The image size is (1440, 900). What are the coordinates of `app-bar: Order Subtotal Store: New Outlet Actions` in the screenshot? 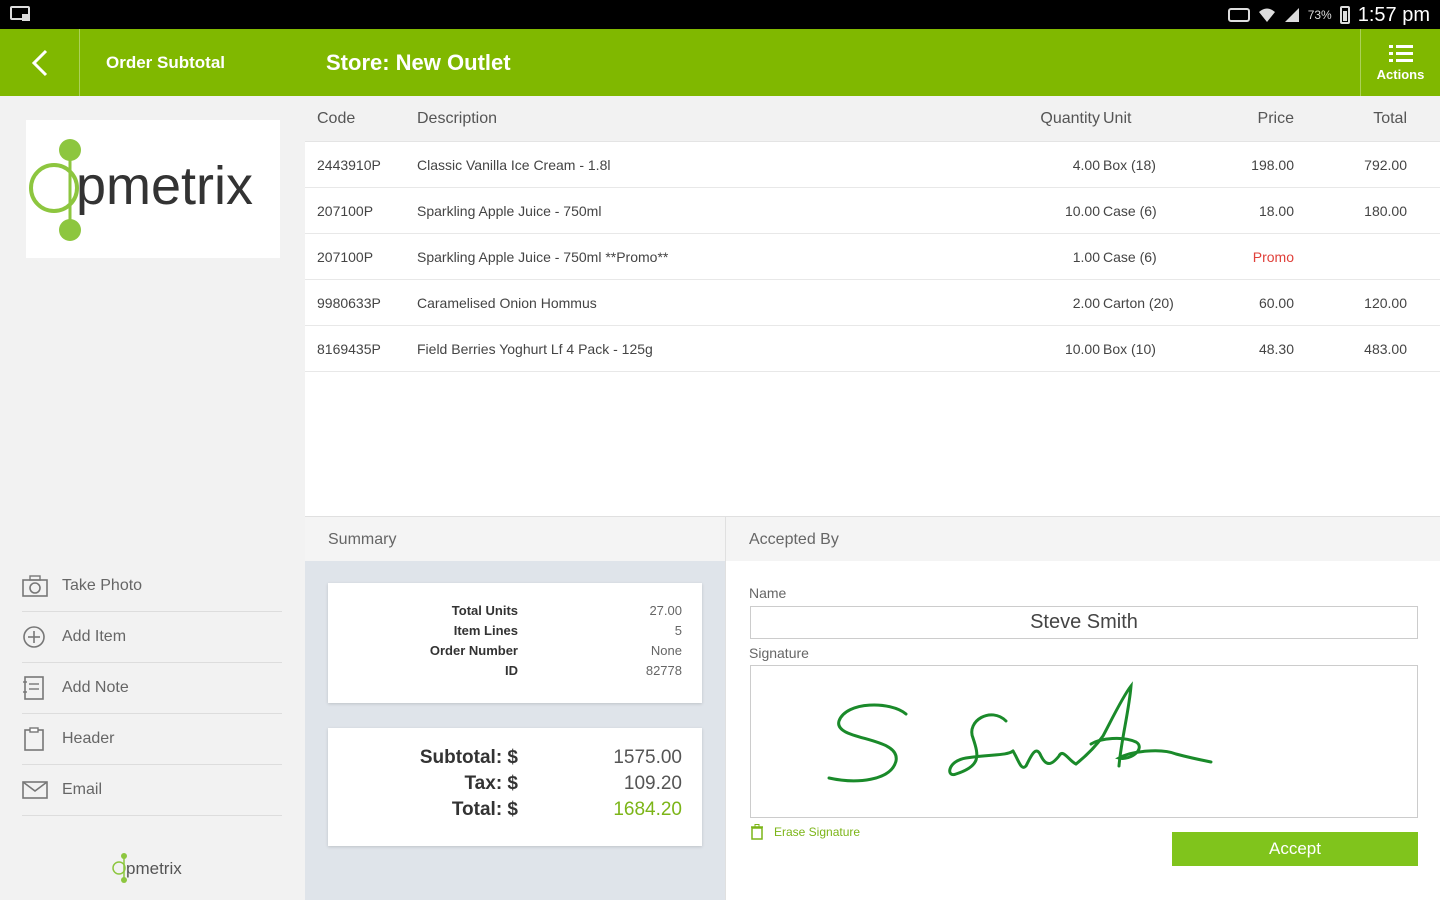 It's located at (720, 62).